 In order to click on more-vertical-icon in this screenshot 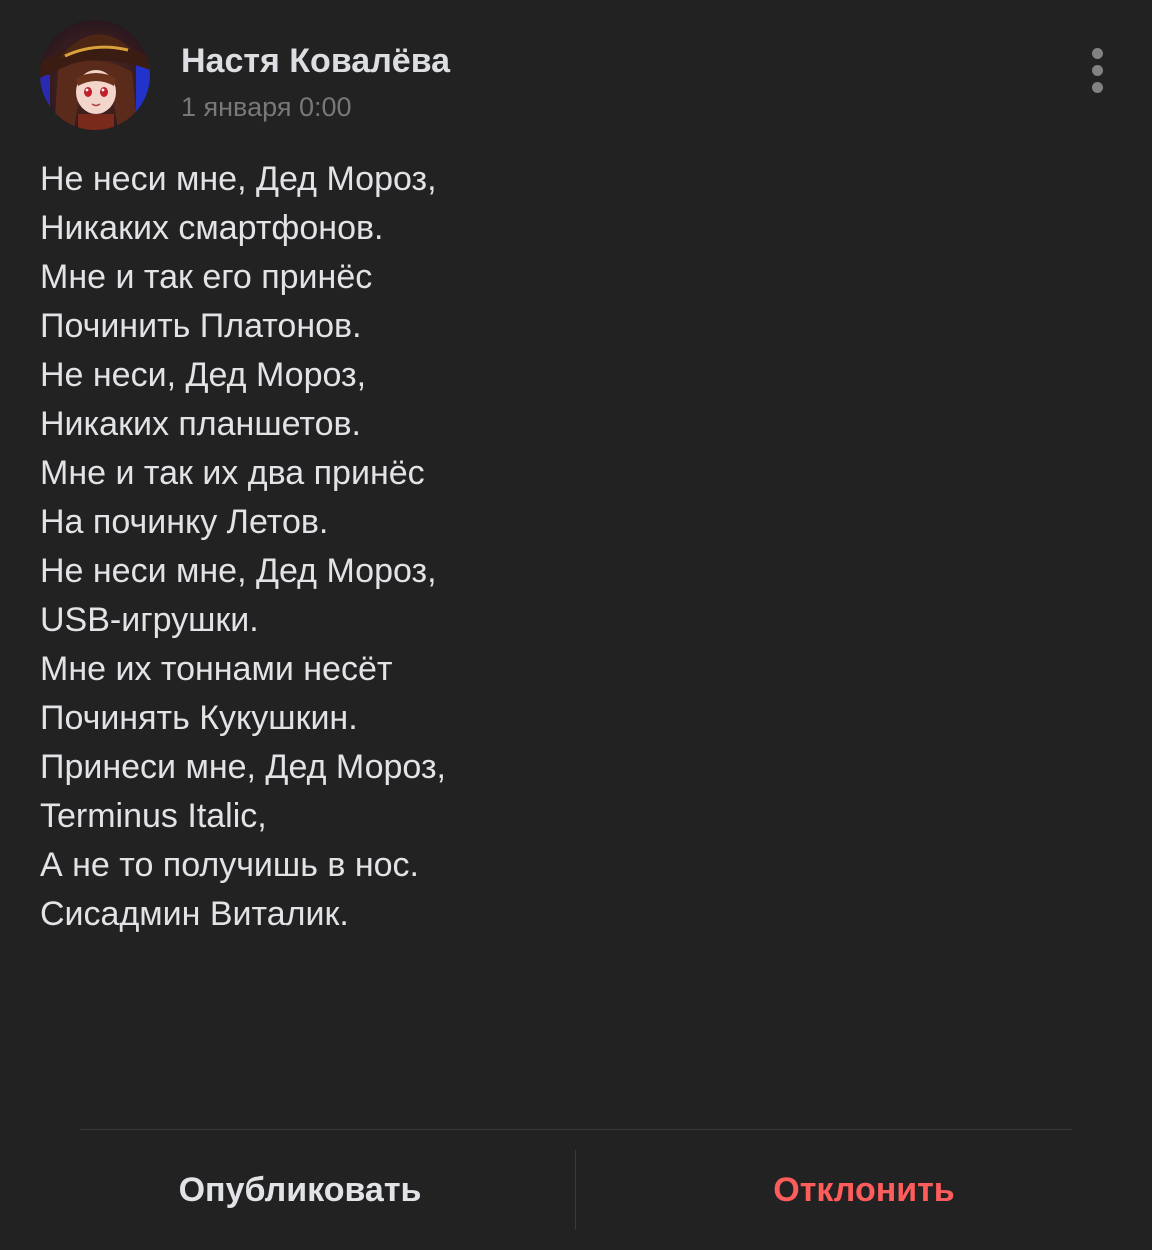, I will do `click(1098, 71)`.